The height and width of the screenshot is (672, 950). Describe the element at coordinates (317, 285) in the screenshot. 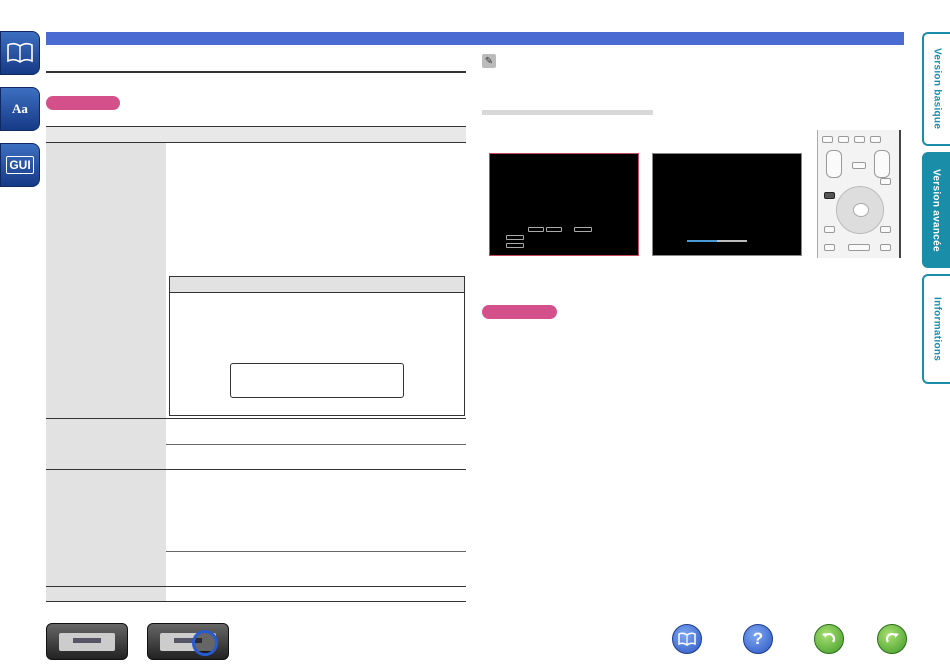

I see `note-box-header` at that location.